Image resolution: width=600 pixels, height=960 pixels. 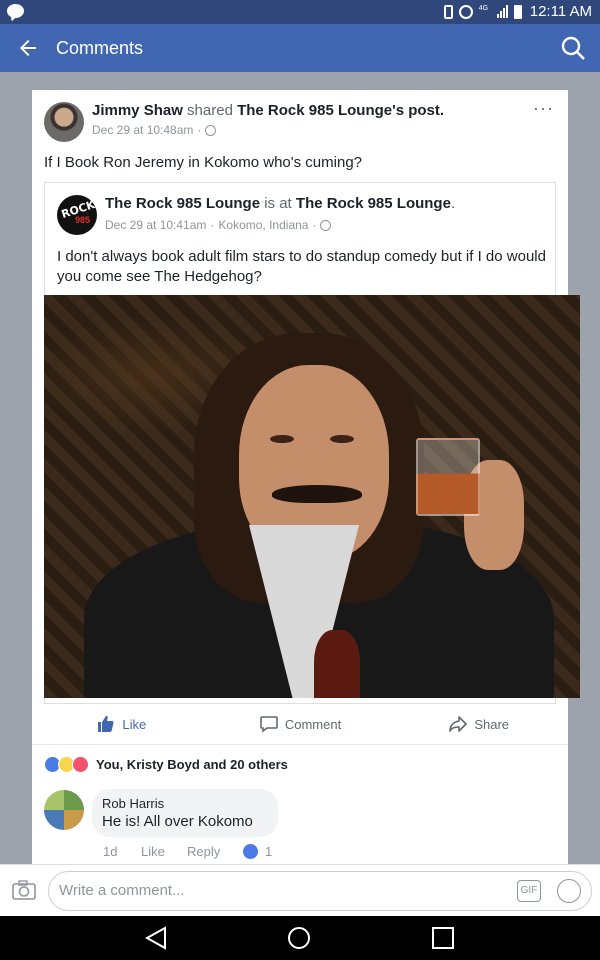 What do you see at coordinates (418, 110) in the screenshot?
I see `shared-suffix: 's post.` at bounding box center [418, 110].